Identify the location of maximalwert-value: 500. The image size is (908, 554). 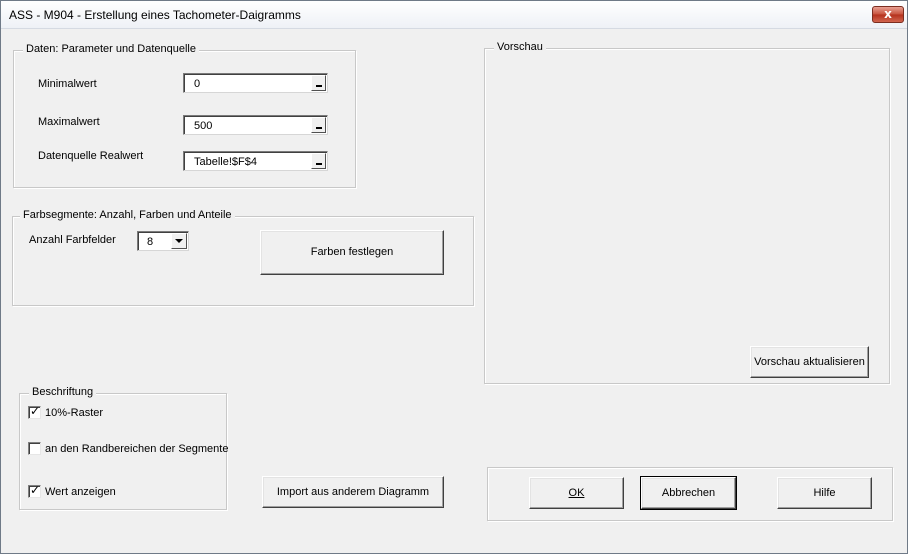
(203, 126).